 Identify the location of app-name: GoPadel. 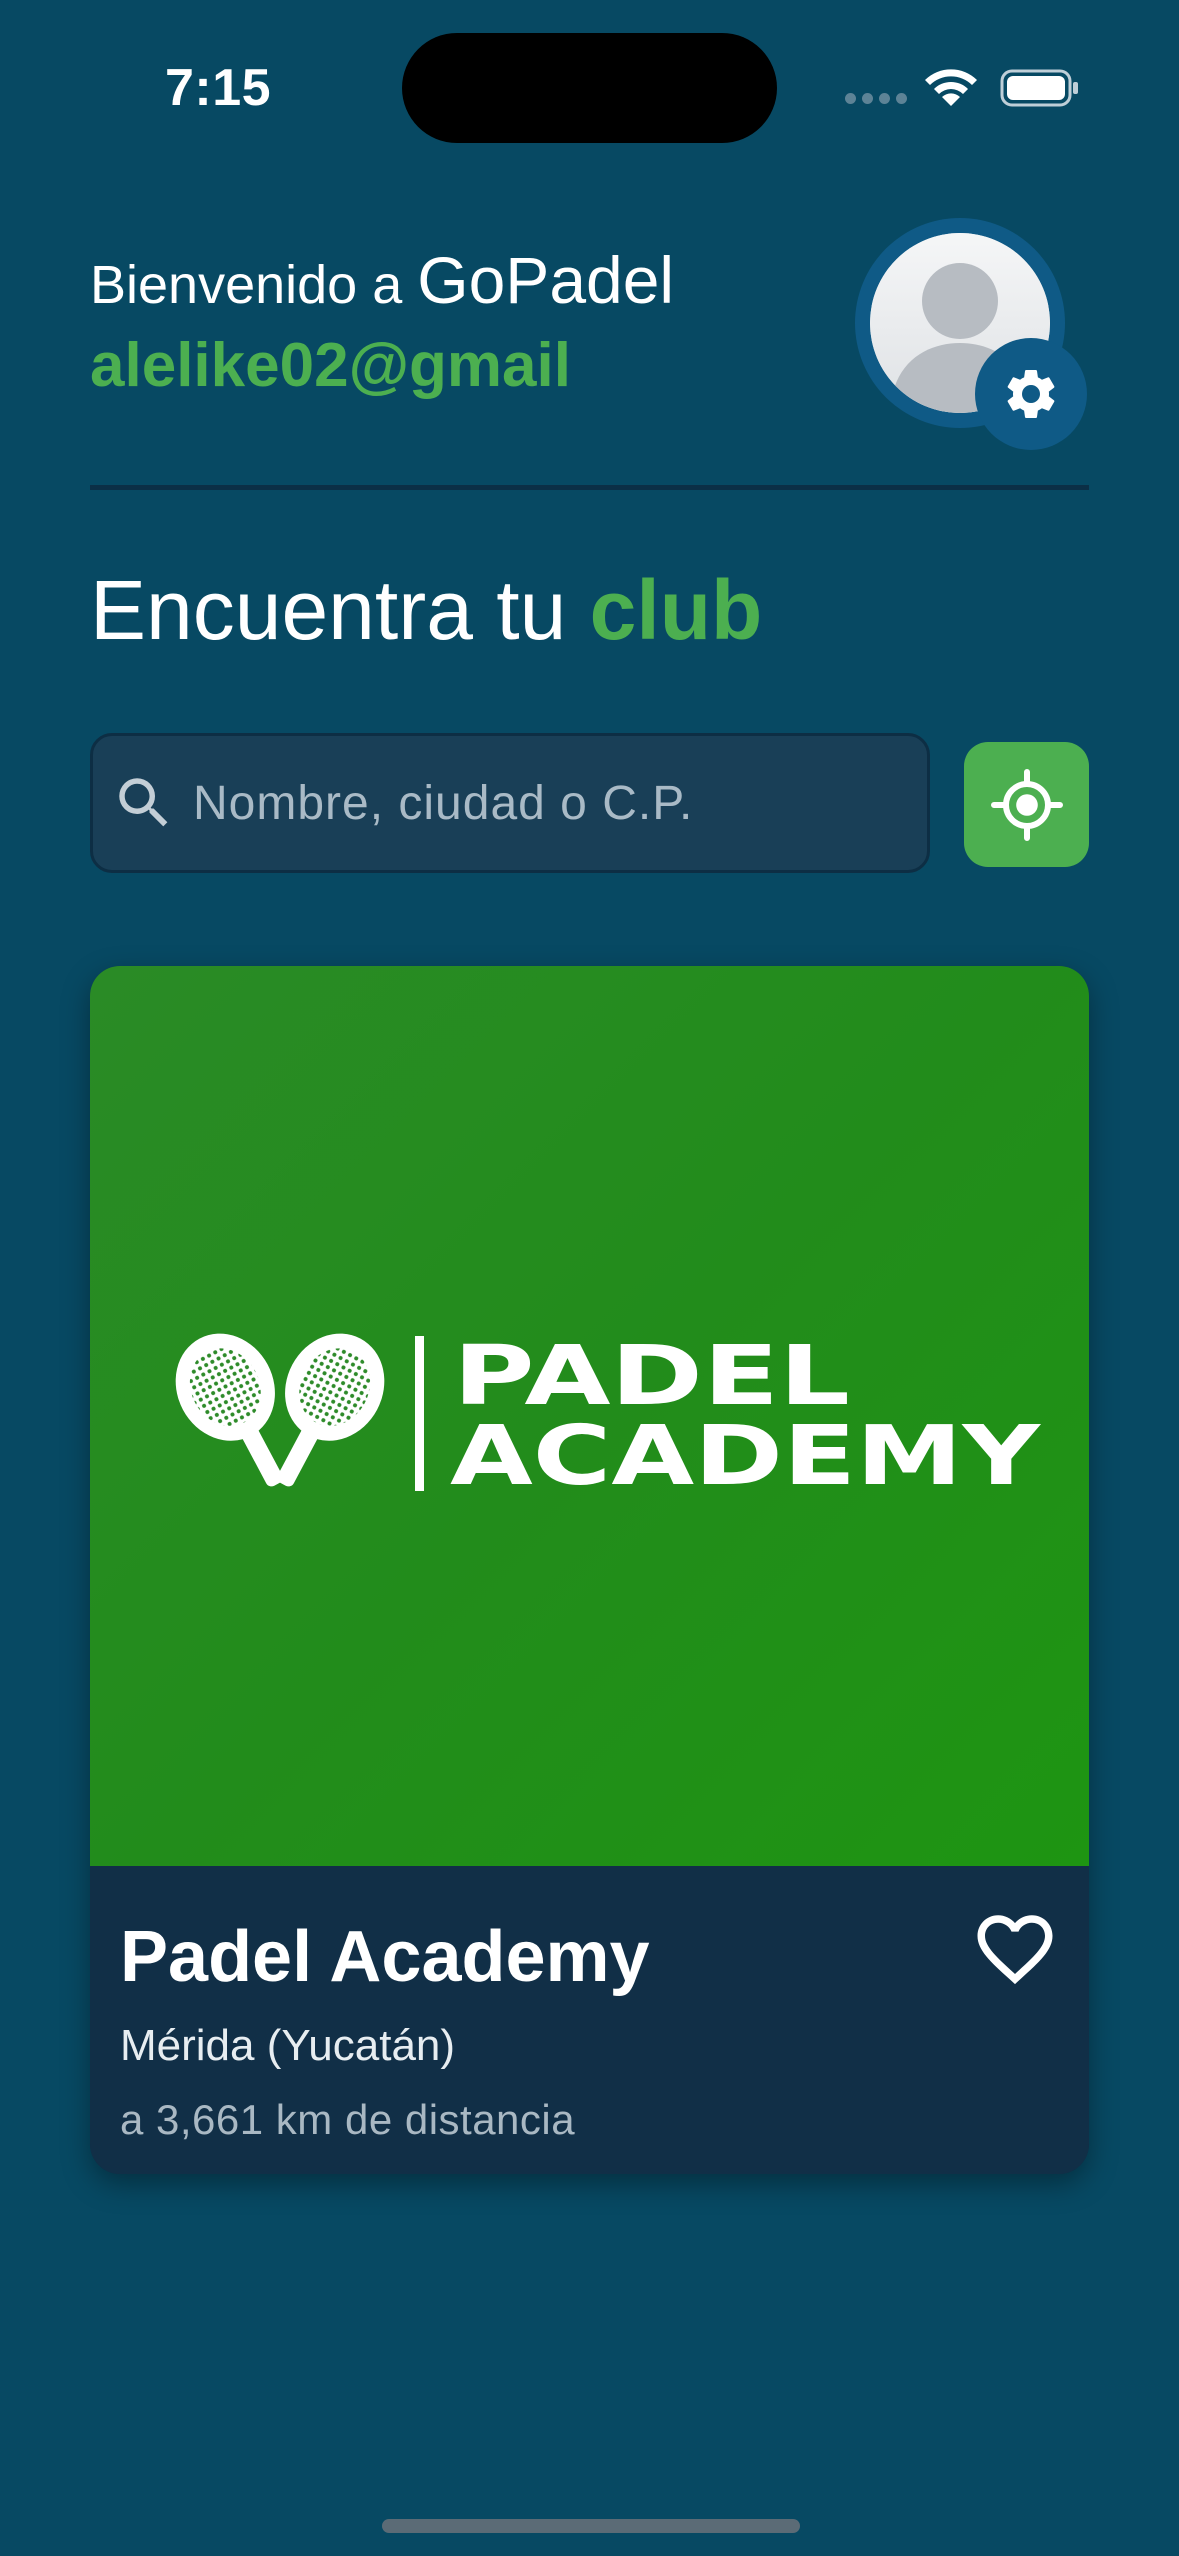
(546, 280).